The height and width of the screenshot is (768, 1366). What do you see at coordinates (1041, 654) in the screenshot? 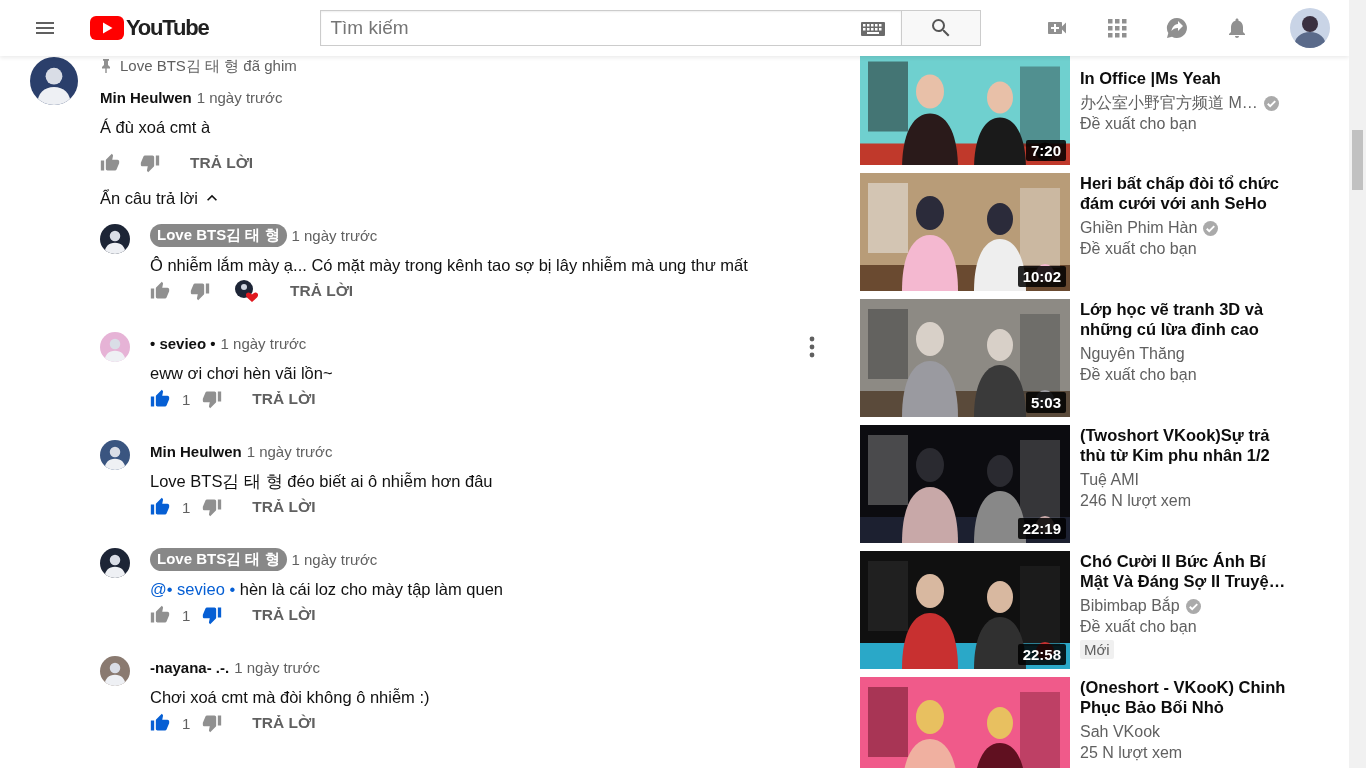
I see `video-duration: 22:58` at bounding box center [1041, 654].